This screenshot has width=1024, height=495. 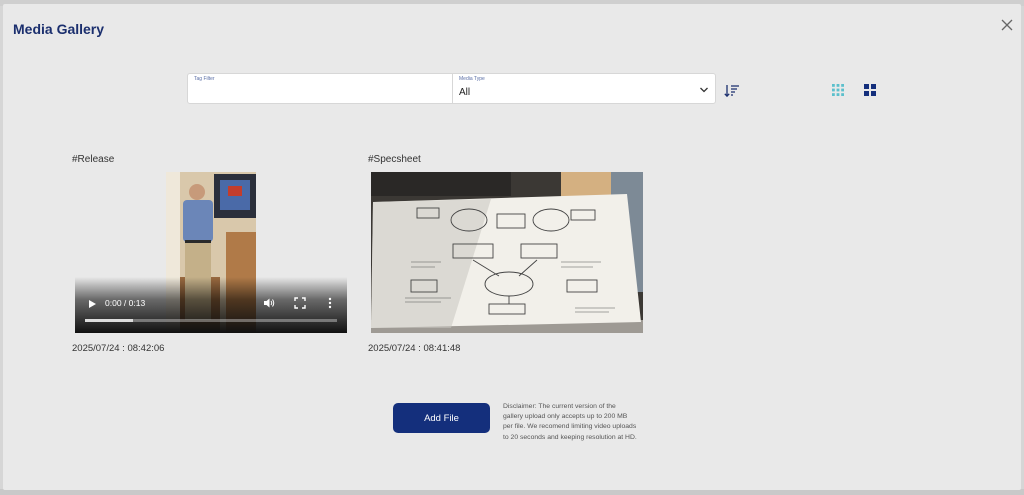 I want to click on grid-small-icon, so click(x=838, y=90).